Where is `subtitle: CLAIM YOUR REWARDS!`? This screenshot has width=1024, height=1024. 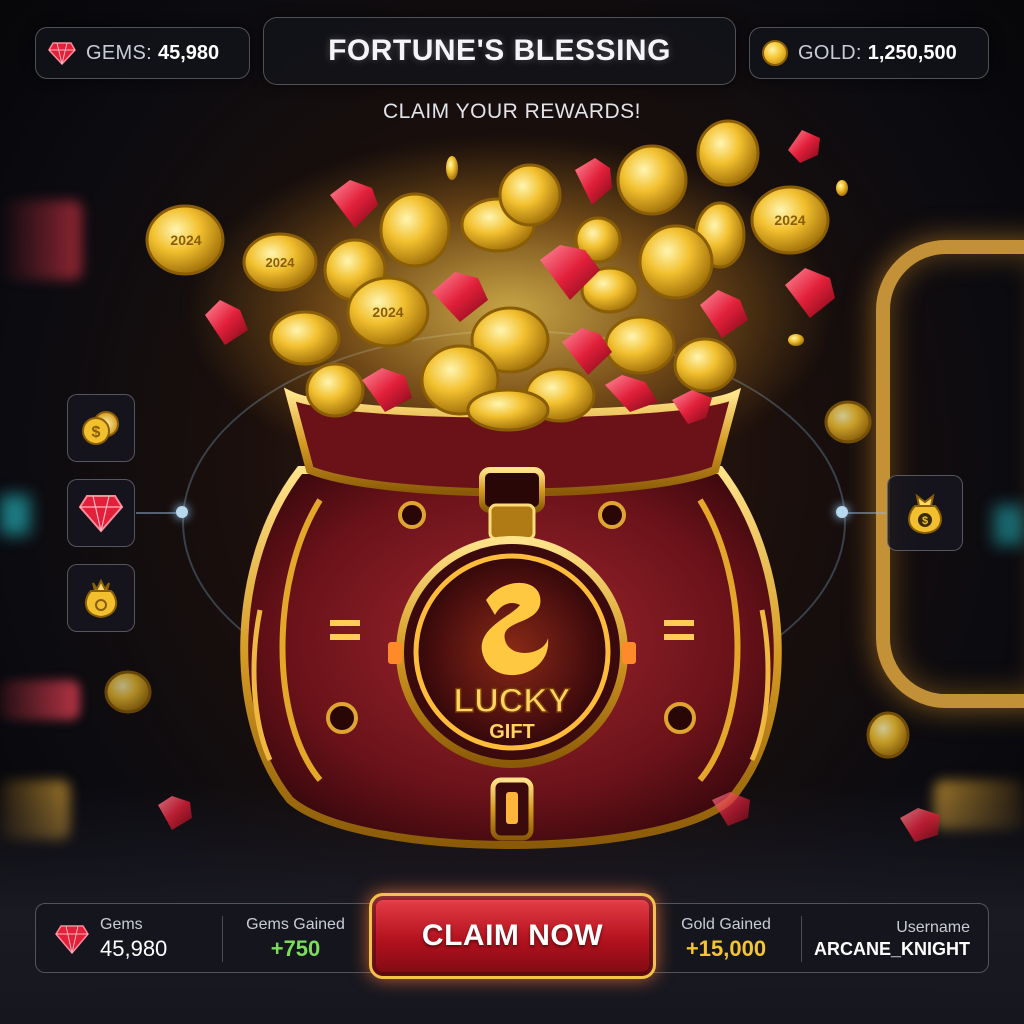 subtitle: CLAIM YOUR REWARDS! is located at coordinates (512, 111).